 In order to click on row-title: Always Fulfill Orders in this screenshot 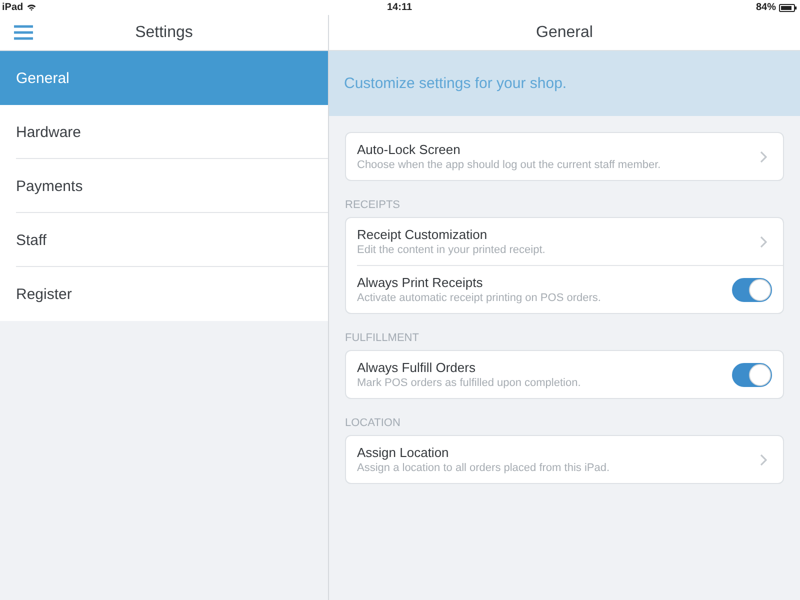, I will do `click(416, 368)`.